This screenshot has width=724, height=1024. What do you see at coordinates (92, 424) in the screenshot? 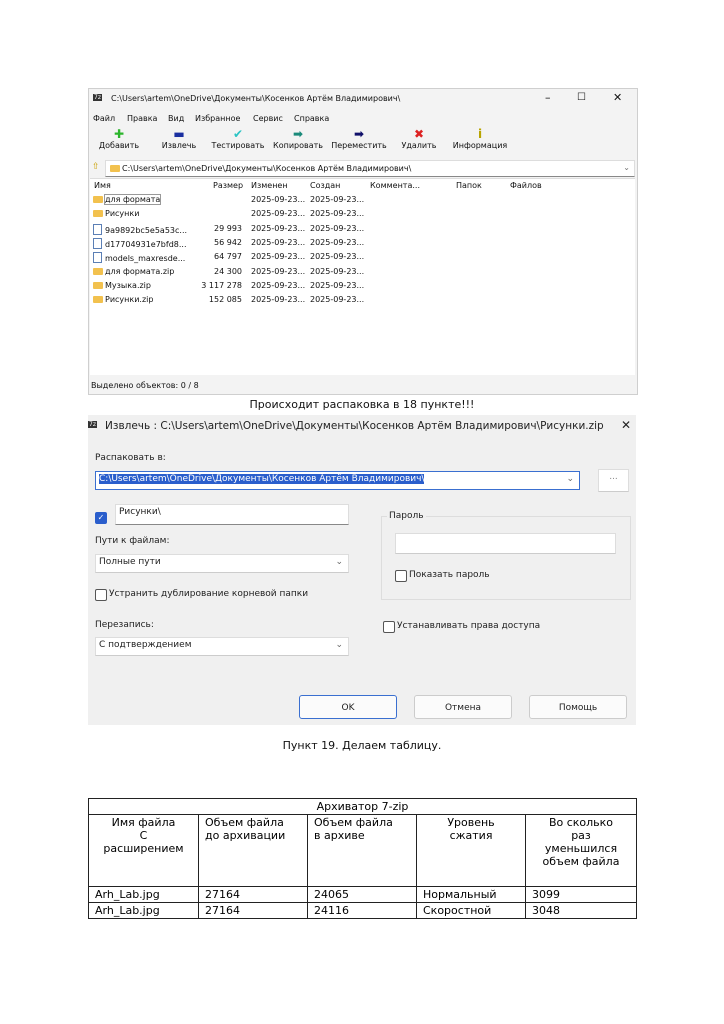
I see `7zip-logo-icon: 7z` at bounding box center [92, 424].